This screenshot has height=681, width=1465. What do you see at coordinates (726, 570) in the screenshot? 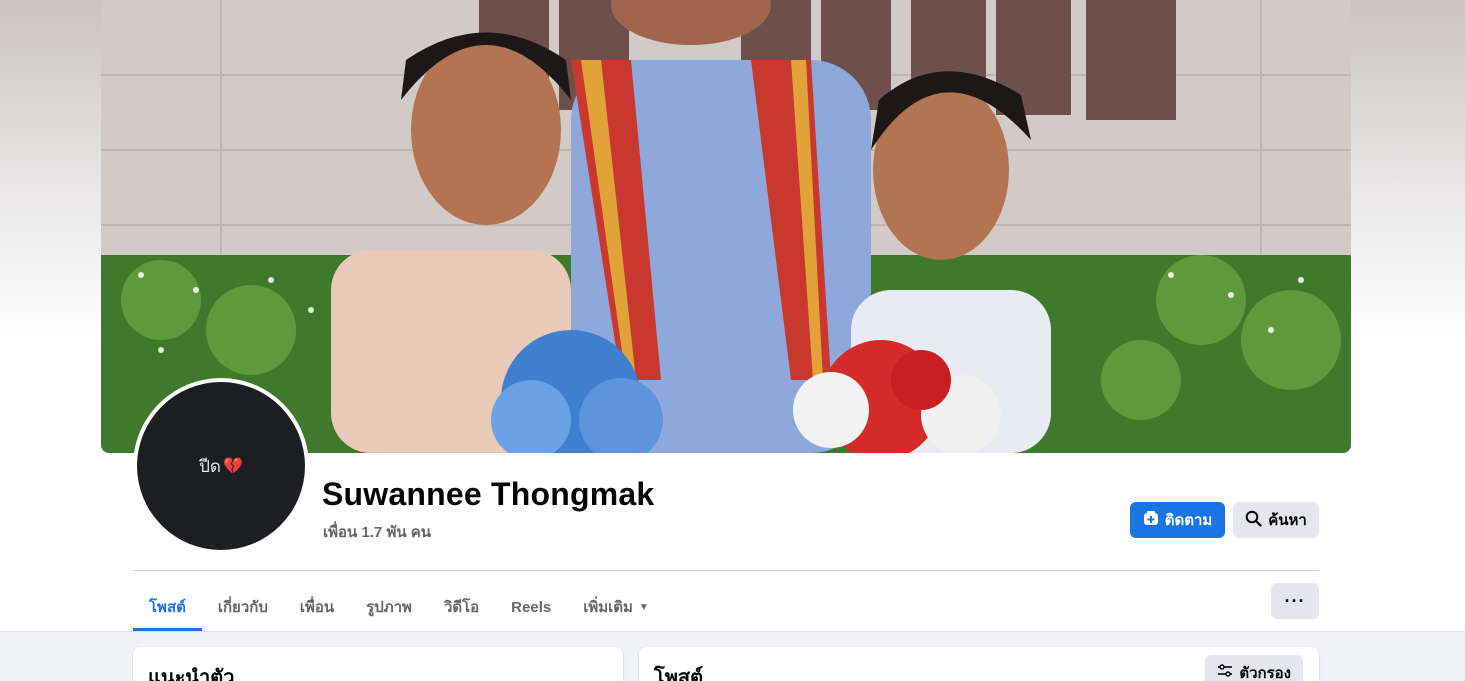
I see `header-divider` at bounding box center [726, 570].